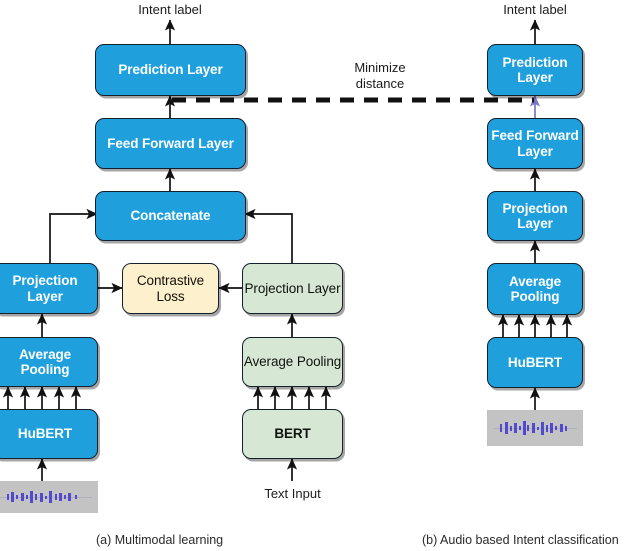  I want to click on panel-a-prediction-layer-label: Prediction Layer, so click(170, 70).